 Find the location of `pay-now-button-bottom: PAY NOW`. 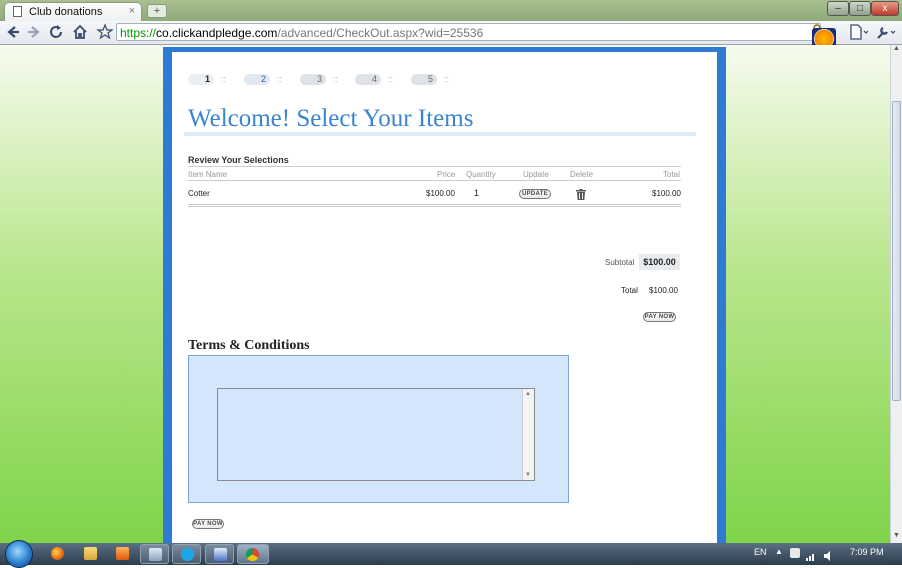

pay-now-button-bottom: PAY NOW is located at coordinates (208, 524).